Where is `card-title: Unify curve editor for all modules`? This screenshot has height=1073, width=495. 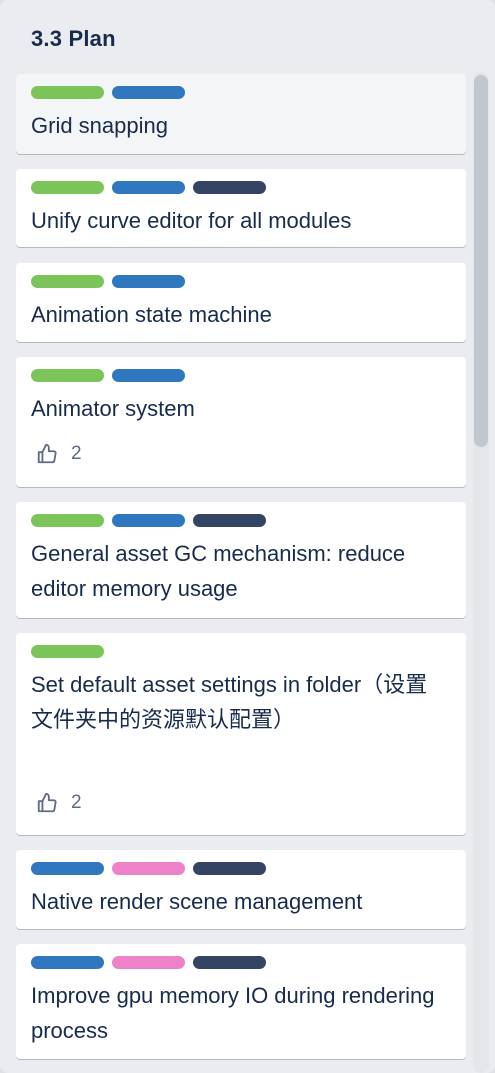
card-title: Unify curve editor for all modules is located at coordinates (191, 220).